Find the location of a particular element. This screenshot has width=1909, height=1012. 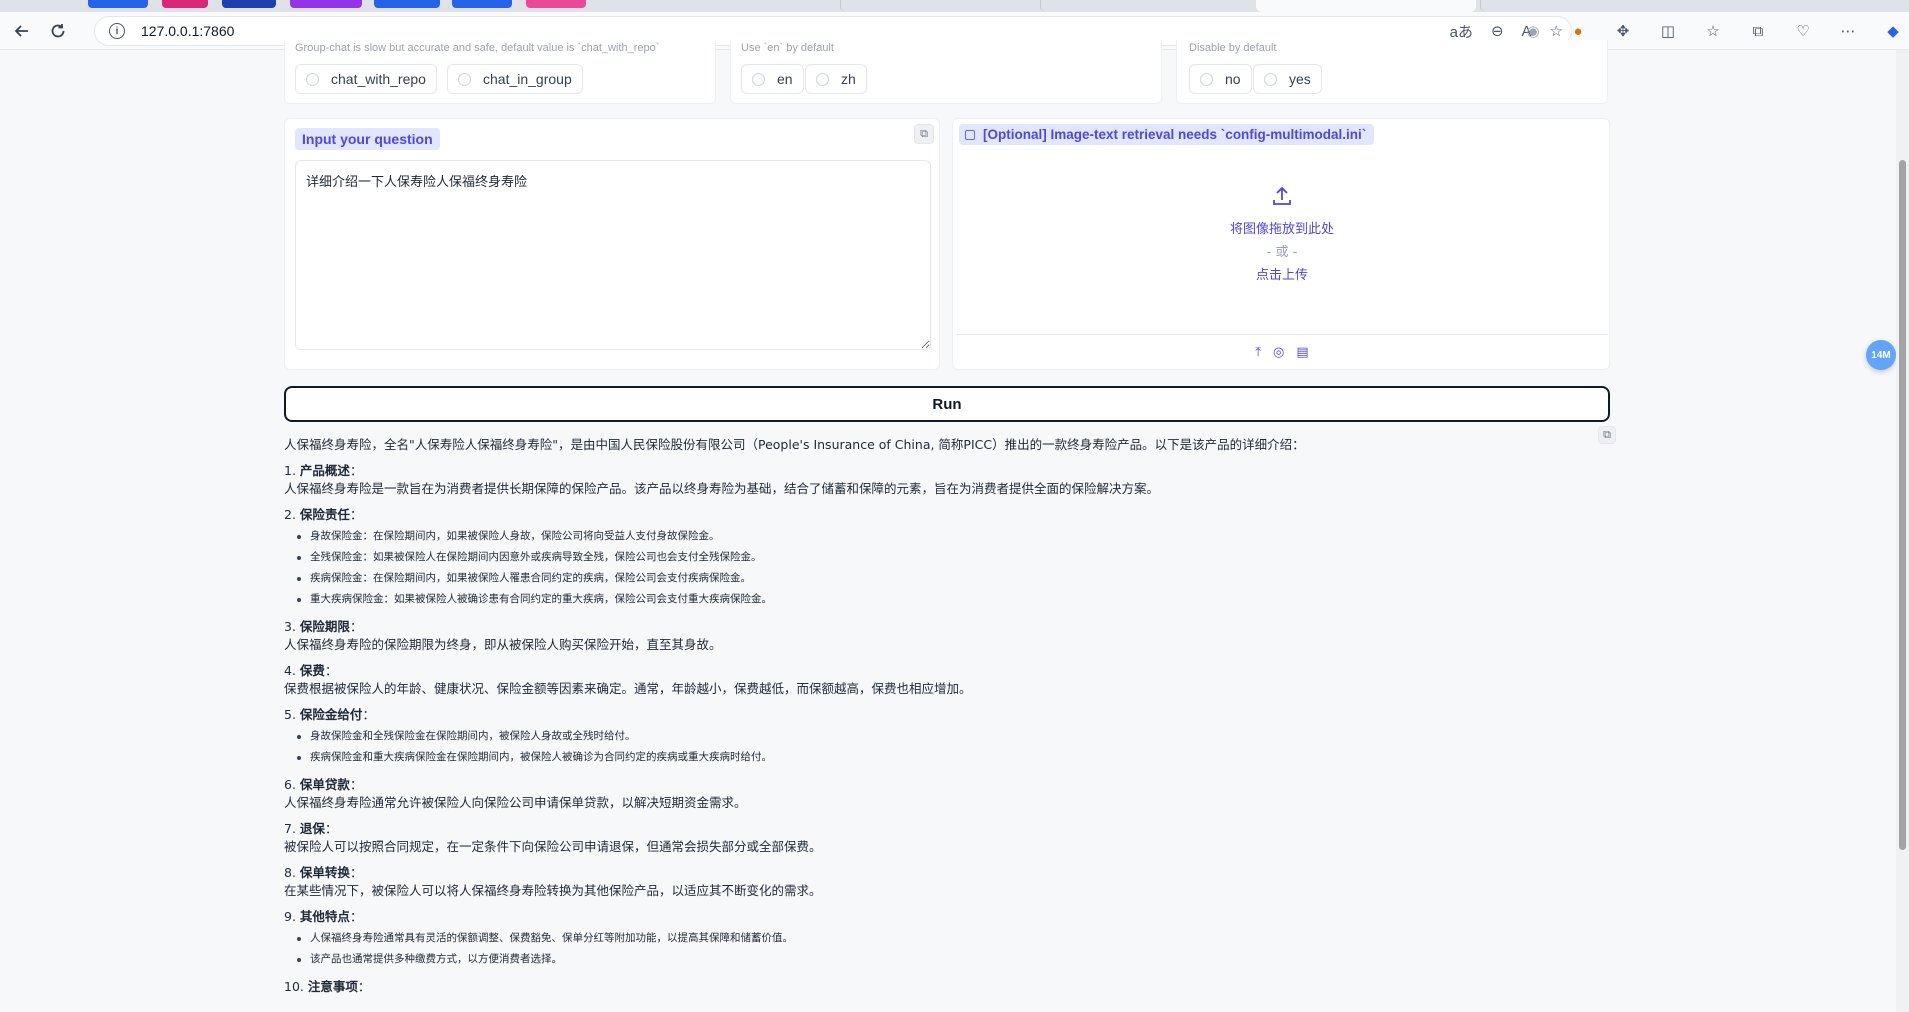

section-title: 2. 保险责任： is located at coordinates (323, 514).